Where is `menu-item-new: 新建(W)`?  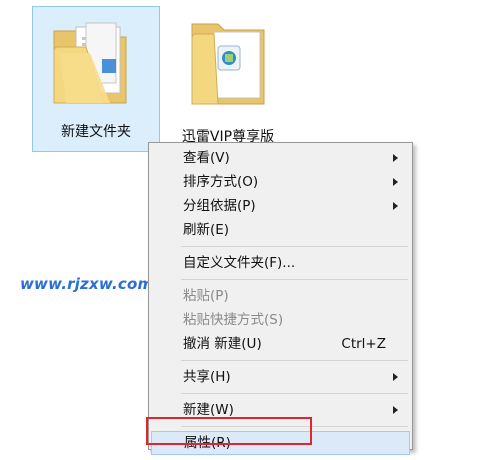
menu-item-new: 新建(W) is located at coordinates (280, 410).